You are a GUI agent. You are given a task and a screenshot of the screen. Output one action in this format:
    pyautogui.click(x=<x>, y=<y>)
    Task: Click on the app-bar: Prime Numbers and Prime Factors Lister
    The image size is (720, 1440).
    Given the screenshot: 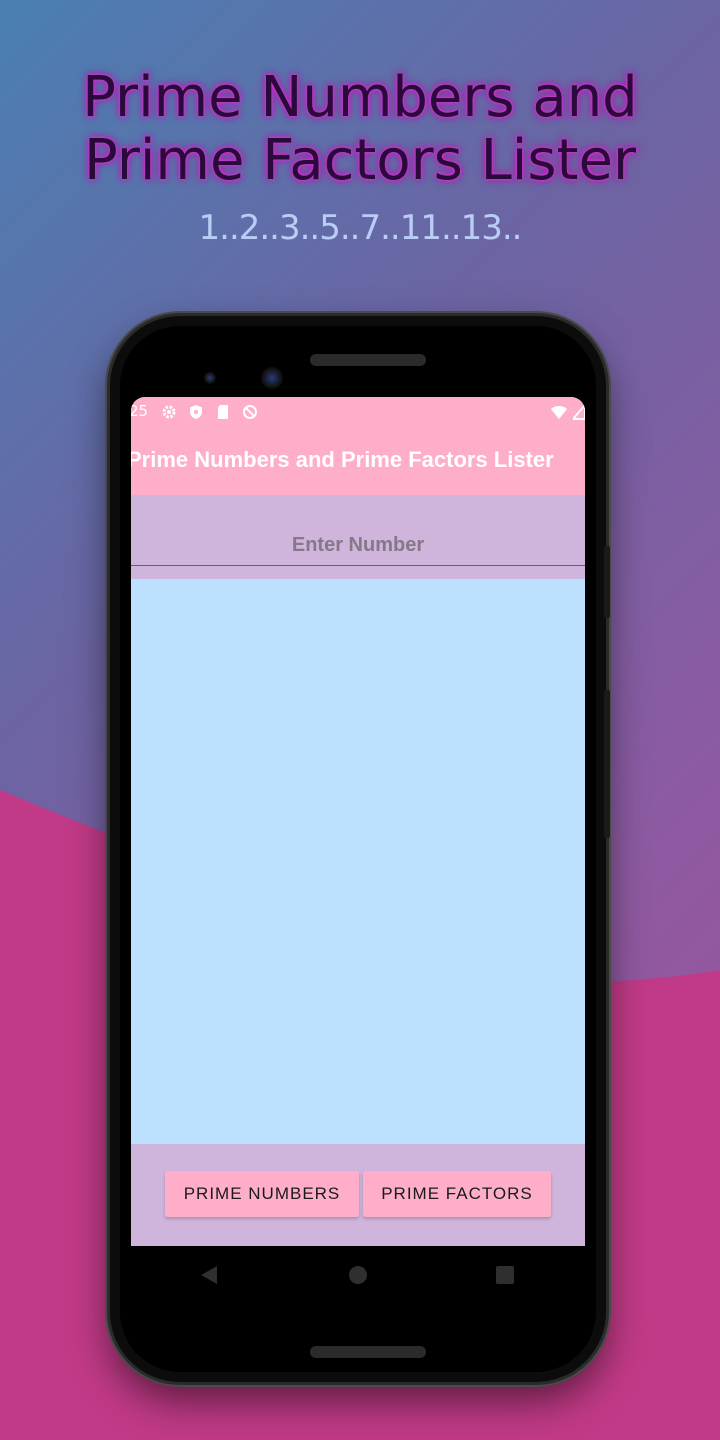 What is the action you would take?
    pyautogui.click(x=358, y=461)
    